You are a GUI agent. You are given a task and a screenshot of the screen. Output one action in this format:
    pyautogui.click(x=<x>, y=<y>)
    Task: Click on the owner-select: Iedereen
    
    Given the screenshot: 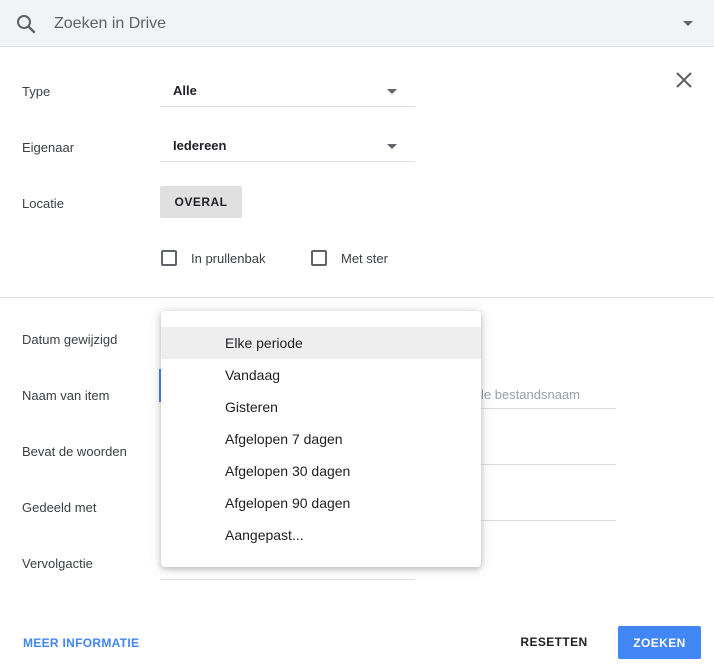 What is the action you would take?
    pyautogui.click(x=287, y=146)
    